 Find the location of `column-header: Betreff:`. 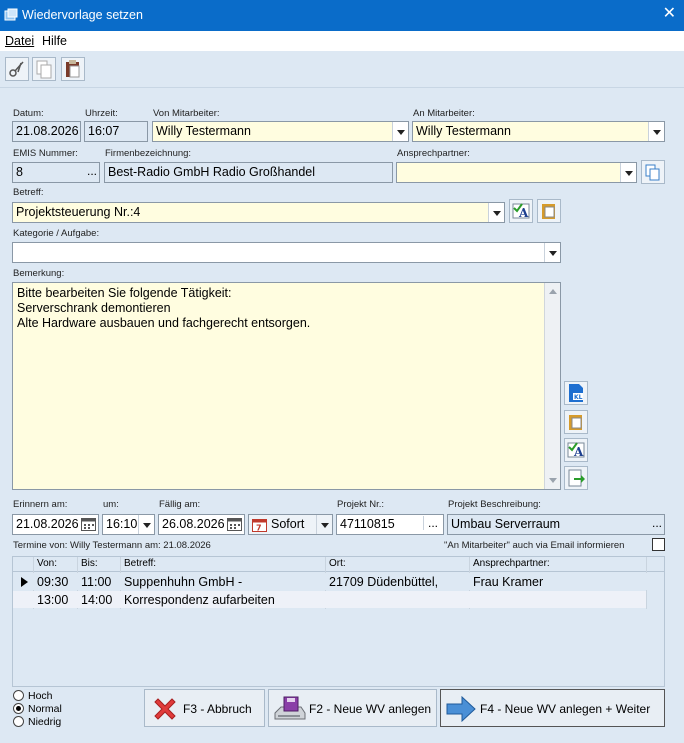

column-header: Betreff: is located at coordinates (140, 563).